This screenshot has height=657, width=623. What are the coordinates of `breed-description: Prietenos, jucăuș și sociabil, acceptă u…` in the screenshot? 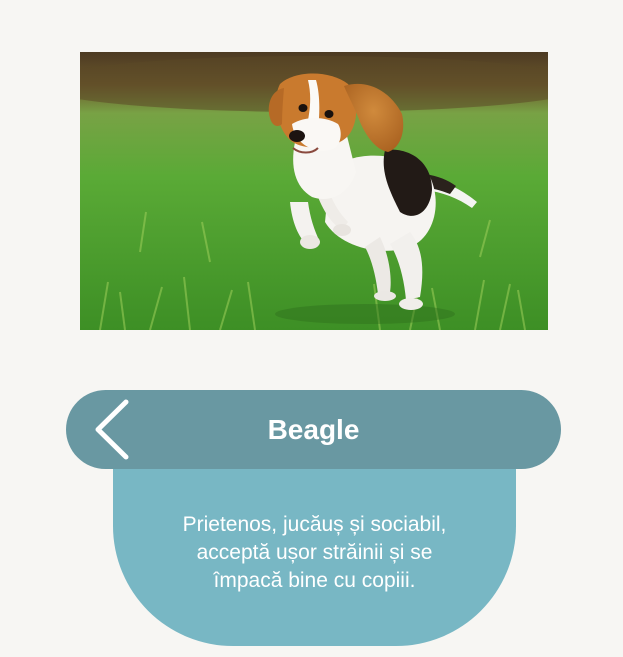 It's located at (314, 552).